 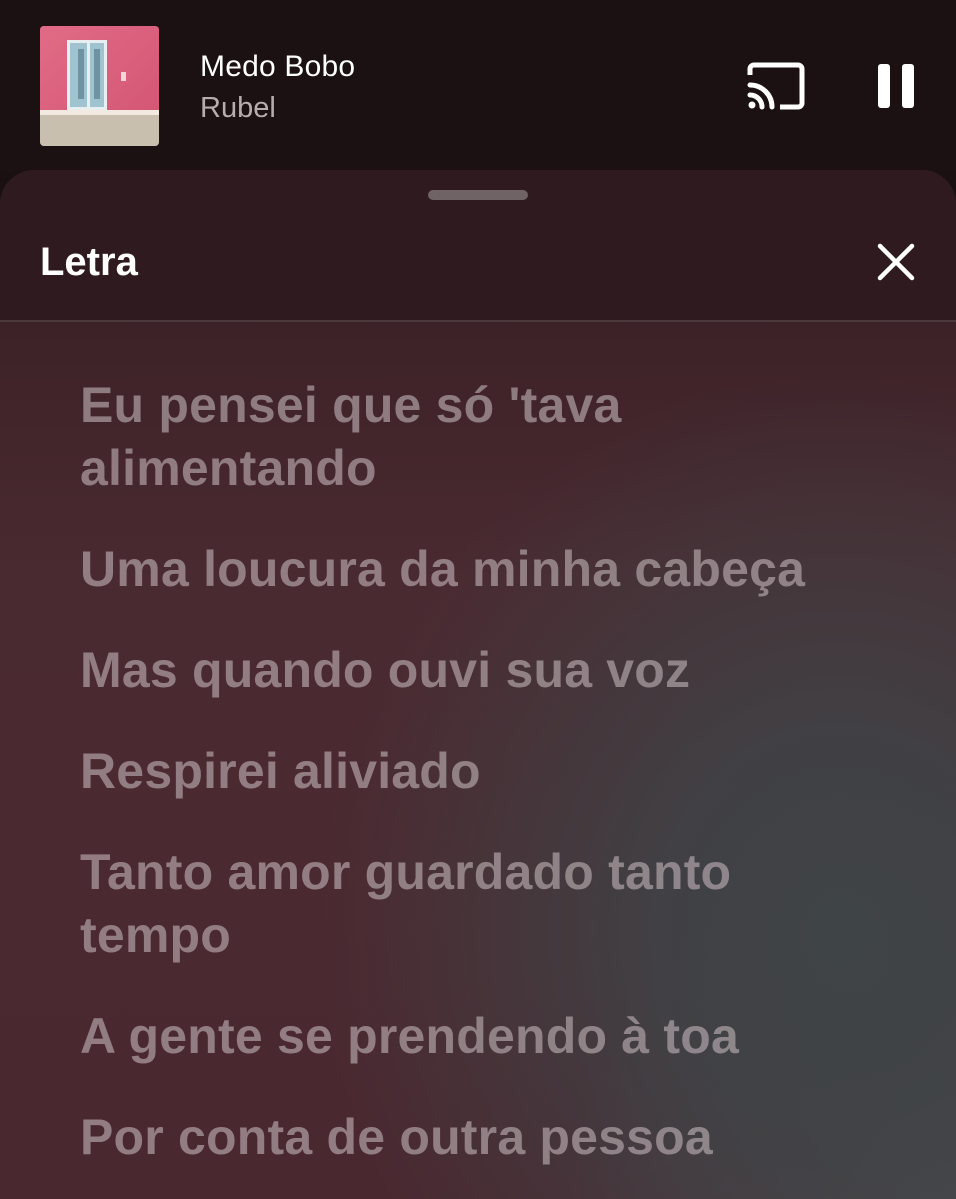 I want to click on mini-player: Medo Bobo Rubel, so click(x=478, y=86).